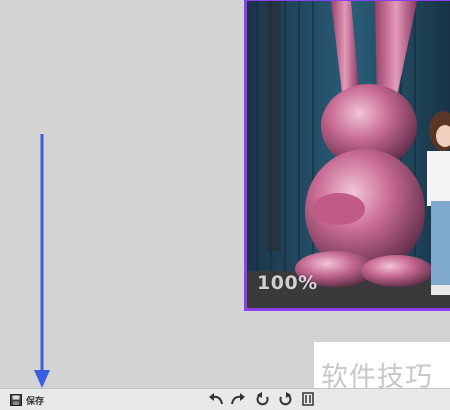 The width and height of the screenshot is (450, 410). Describe the element at coordinates (287, 283) in the screenshot. I see `zoom-level-label: 100%` at that location.